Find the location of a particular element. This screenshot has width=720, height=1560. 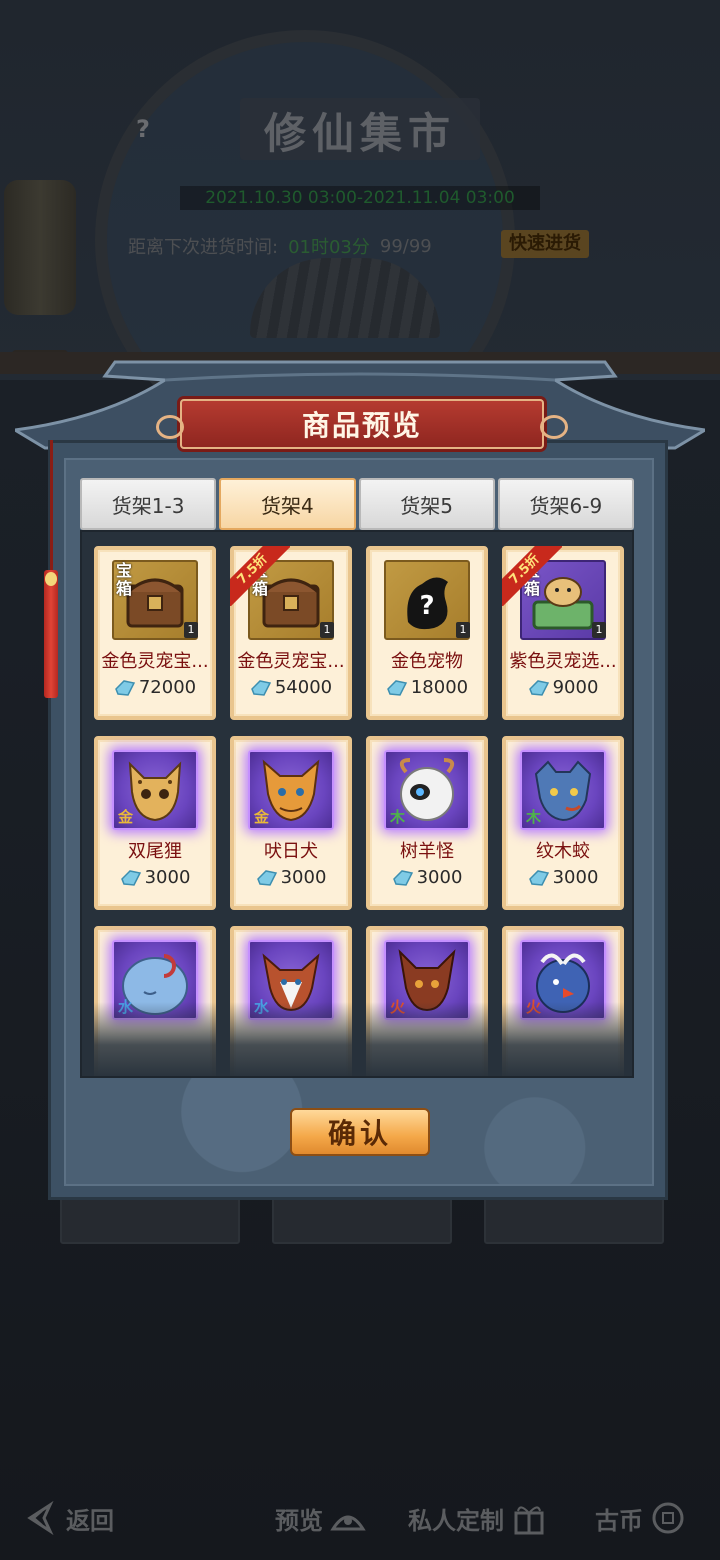

item-name: 树羊怪 is located at coordinates (427, 851).